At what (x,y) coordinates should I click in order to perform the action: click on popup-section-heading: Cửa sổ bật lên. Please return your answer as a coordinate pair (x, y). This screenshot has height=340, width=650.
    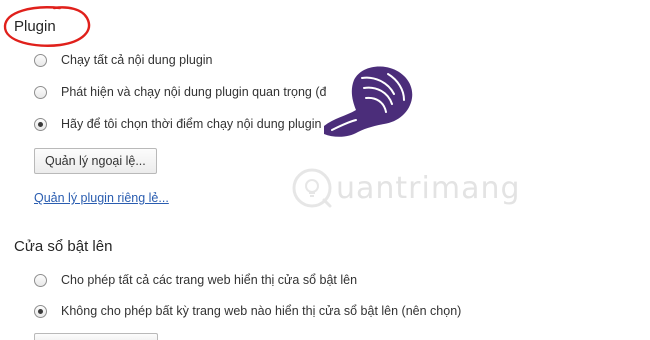
    Looking at the image, I should click on (63, 246).